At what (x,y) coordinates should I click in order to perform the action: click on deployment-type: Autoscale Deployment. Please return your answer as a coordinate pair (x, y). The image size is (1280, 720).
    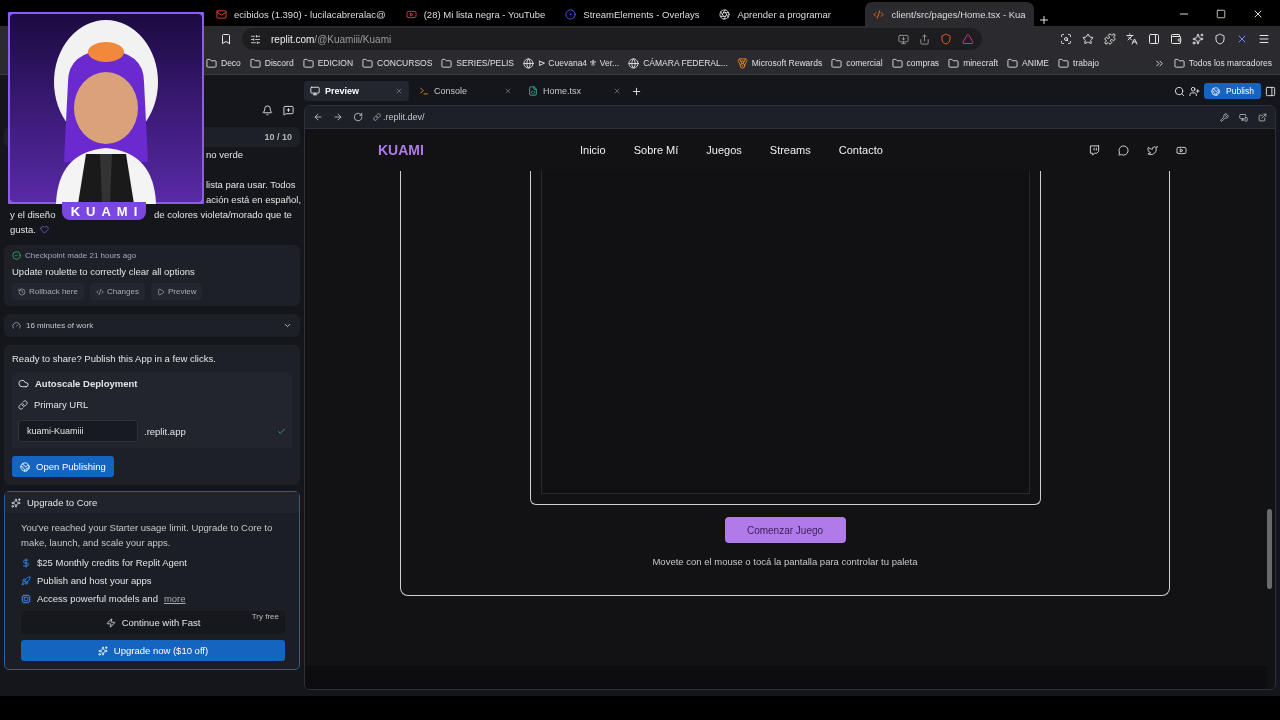
    Looking at the image, I should click on (86, 383).